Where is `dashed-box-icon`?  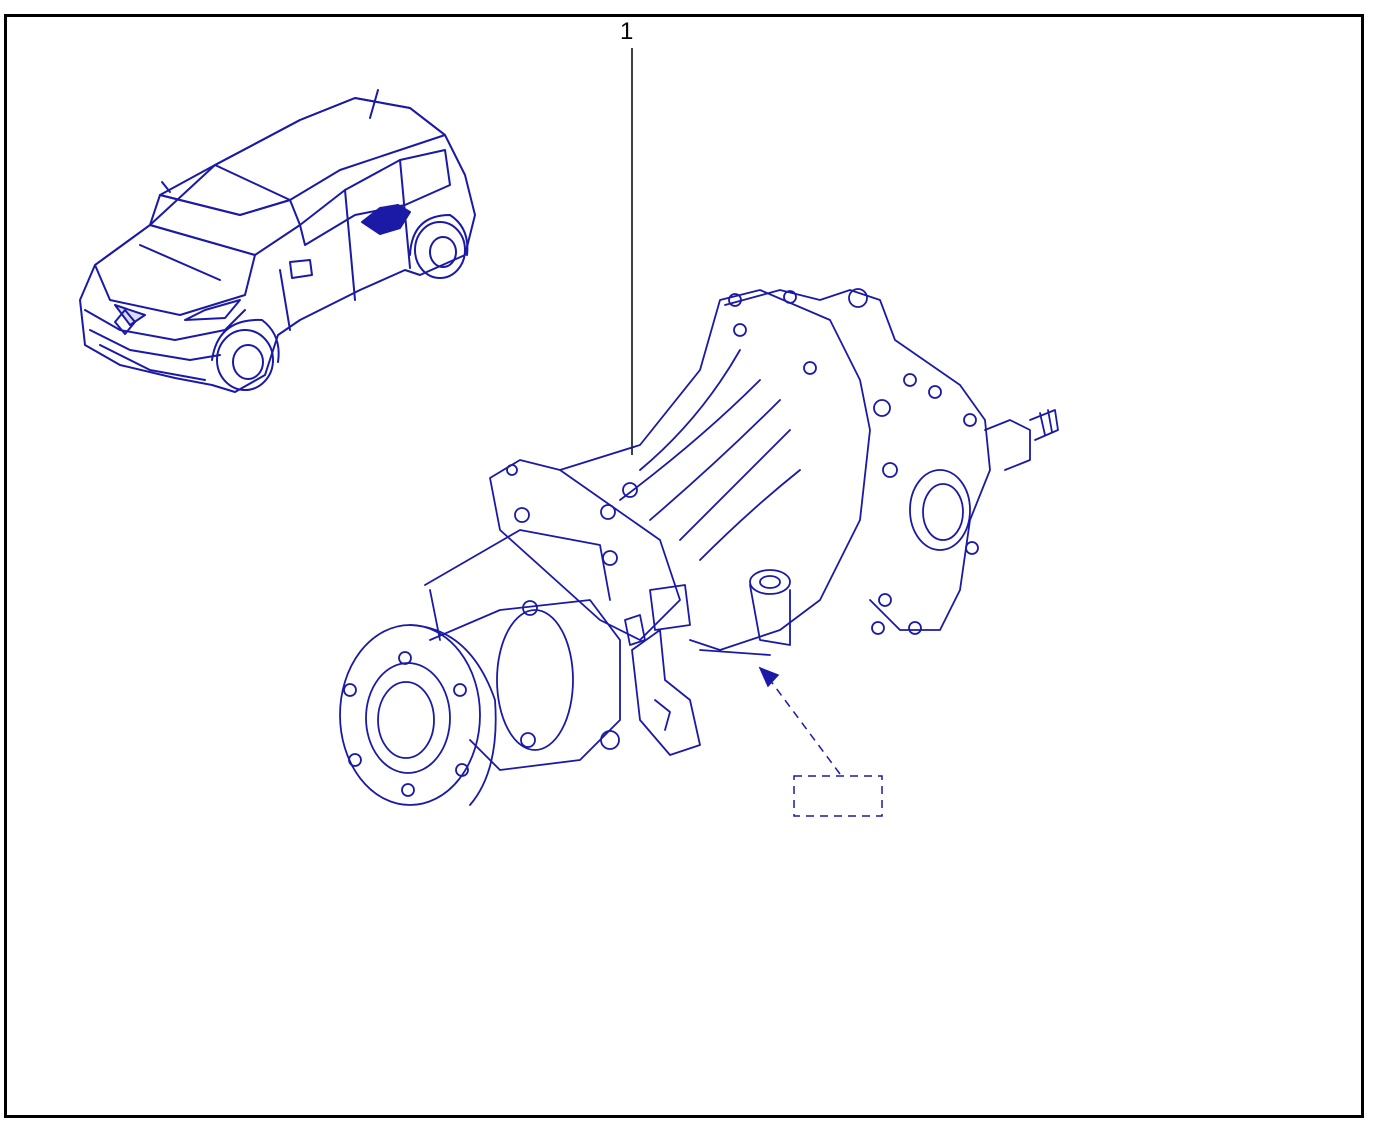 dashed-box-icon is located at coordinates (820, 741).